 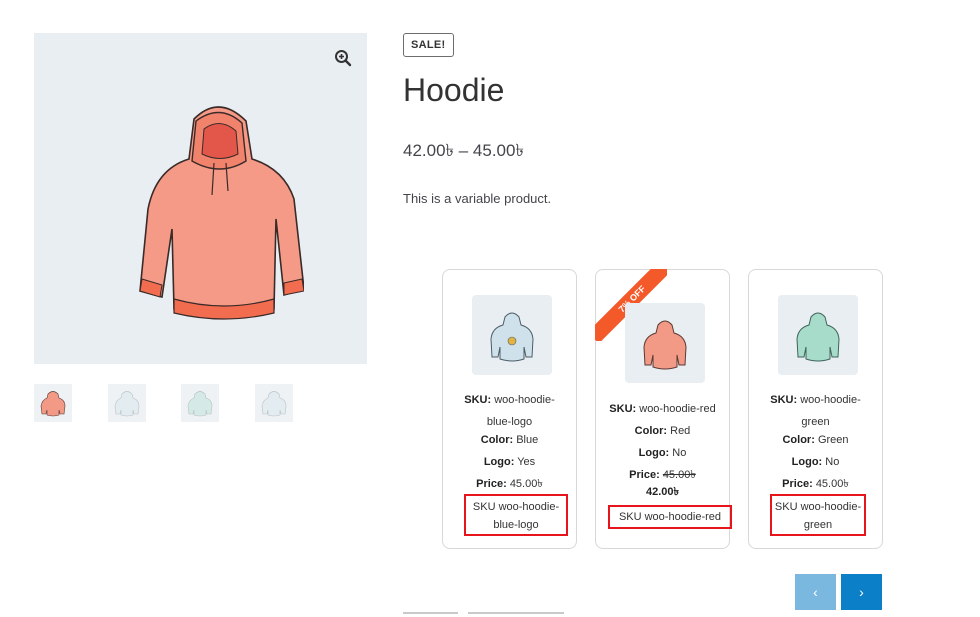 What do you see at coordinates (463, 150) in the screenshot?
I see `product-price: 42.00৳ – 45.00৳` at bounding box center [463, 150].